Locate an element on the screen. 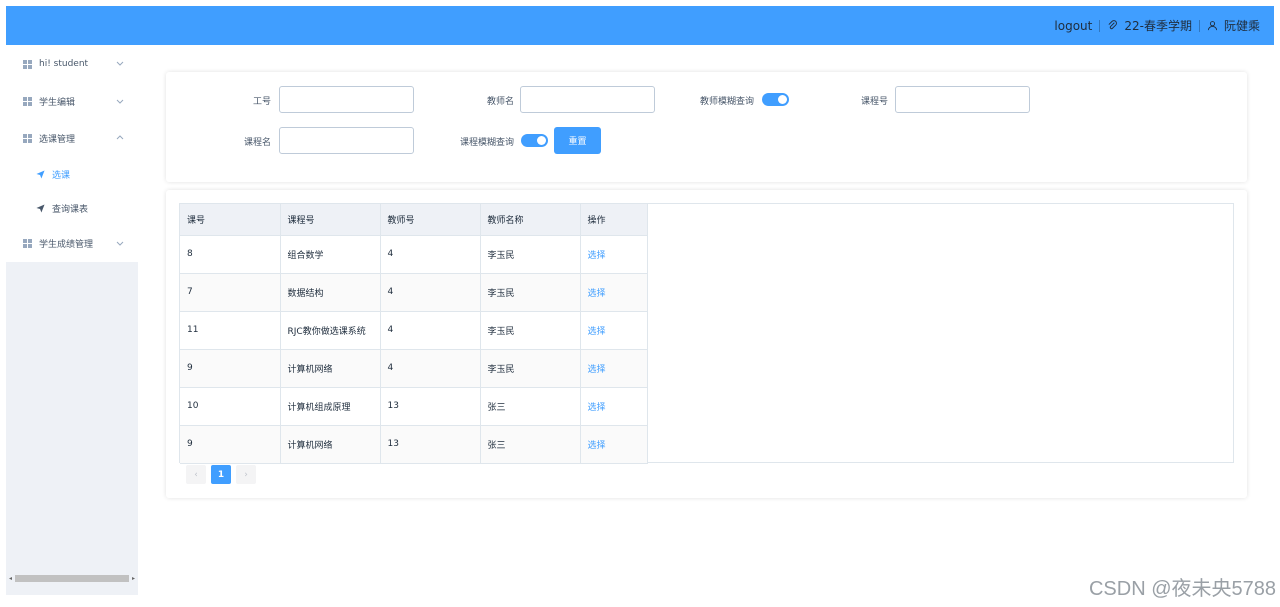 Image resolution: width=1280 pixels, height=607 pixels. table-header-row: 课号 课程号 教师号 教师名称 操作 is located at coordinates (414, 220).